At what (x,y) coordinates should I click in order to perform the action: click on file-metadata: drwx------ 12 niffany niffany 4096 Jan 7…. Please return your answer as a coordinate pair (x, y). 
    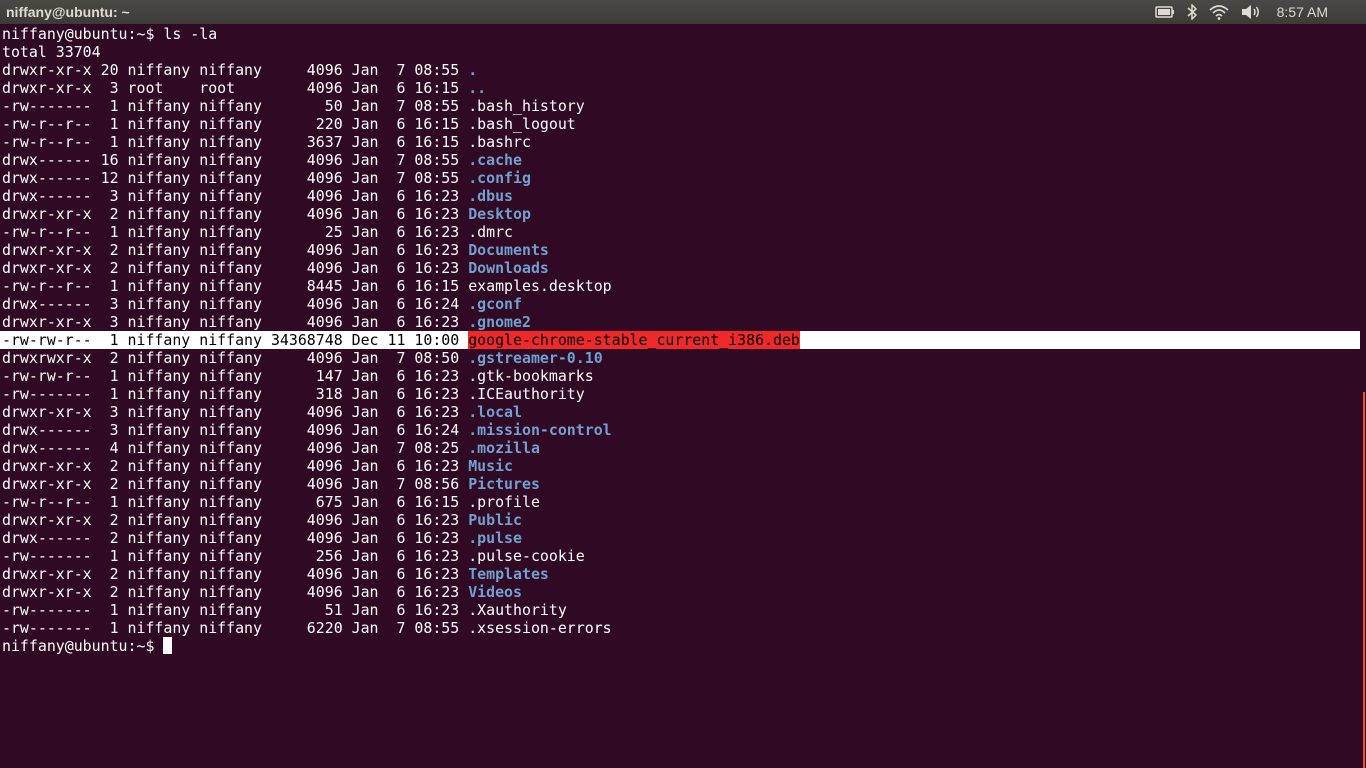
    Looking at the image, I should click on (235, 178).